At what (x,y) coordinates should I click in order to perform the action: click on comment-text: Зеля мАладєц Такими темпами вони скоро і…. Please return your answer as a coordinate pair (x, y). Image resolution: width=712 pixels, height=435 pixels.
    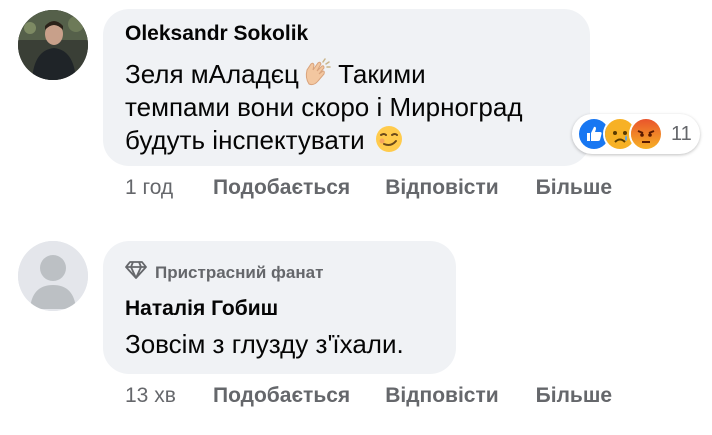
    Looking at the image, I should click on (324, 107).